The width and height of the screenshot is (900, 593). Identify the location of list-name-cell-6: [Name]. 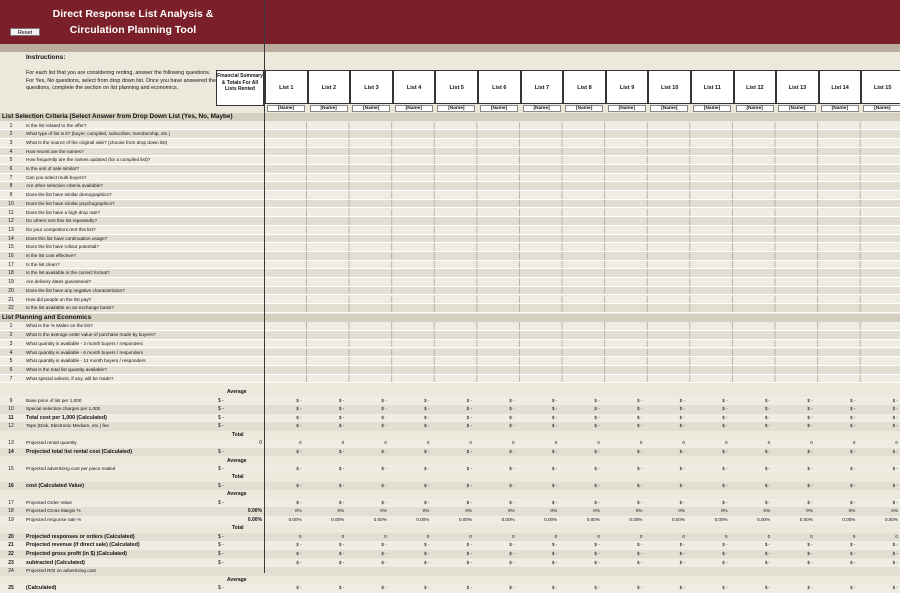
(499, 108).